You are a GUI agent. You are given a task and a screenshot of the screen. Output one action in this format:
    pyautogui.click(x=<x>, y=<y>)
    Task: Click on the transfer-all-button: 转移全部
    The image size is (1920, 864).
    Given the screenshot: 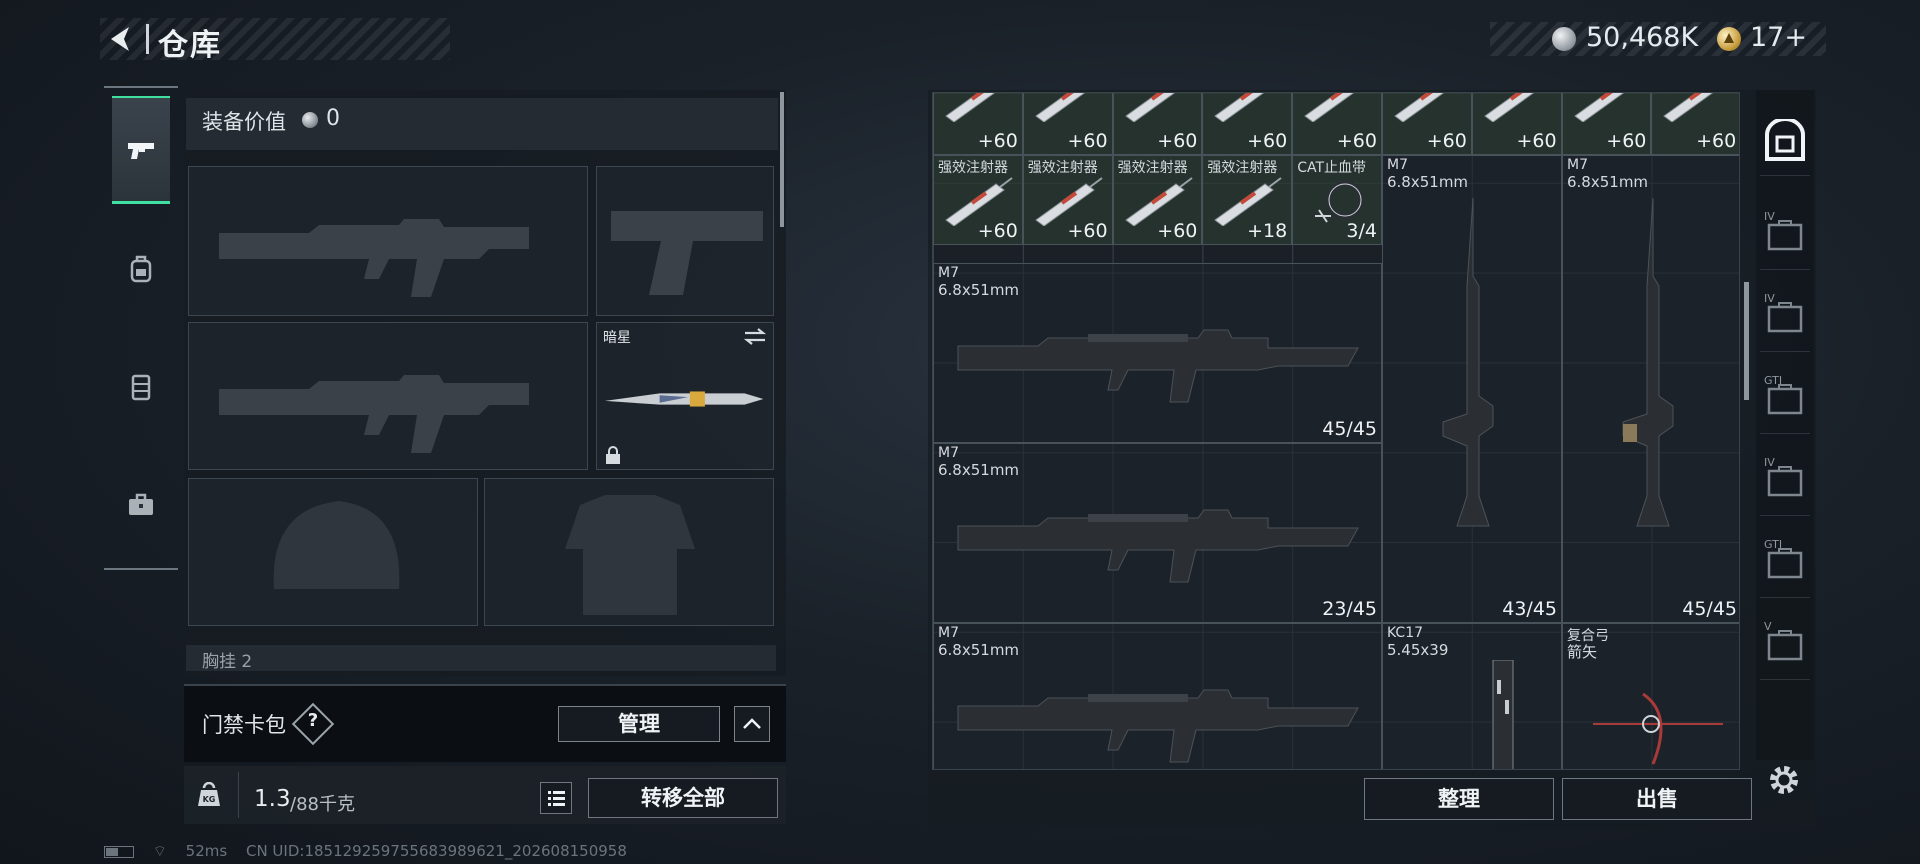 What is the action you would take?
    pyautogui.click(x=683, y=798)
    